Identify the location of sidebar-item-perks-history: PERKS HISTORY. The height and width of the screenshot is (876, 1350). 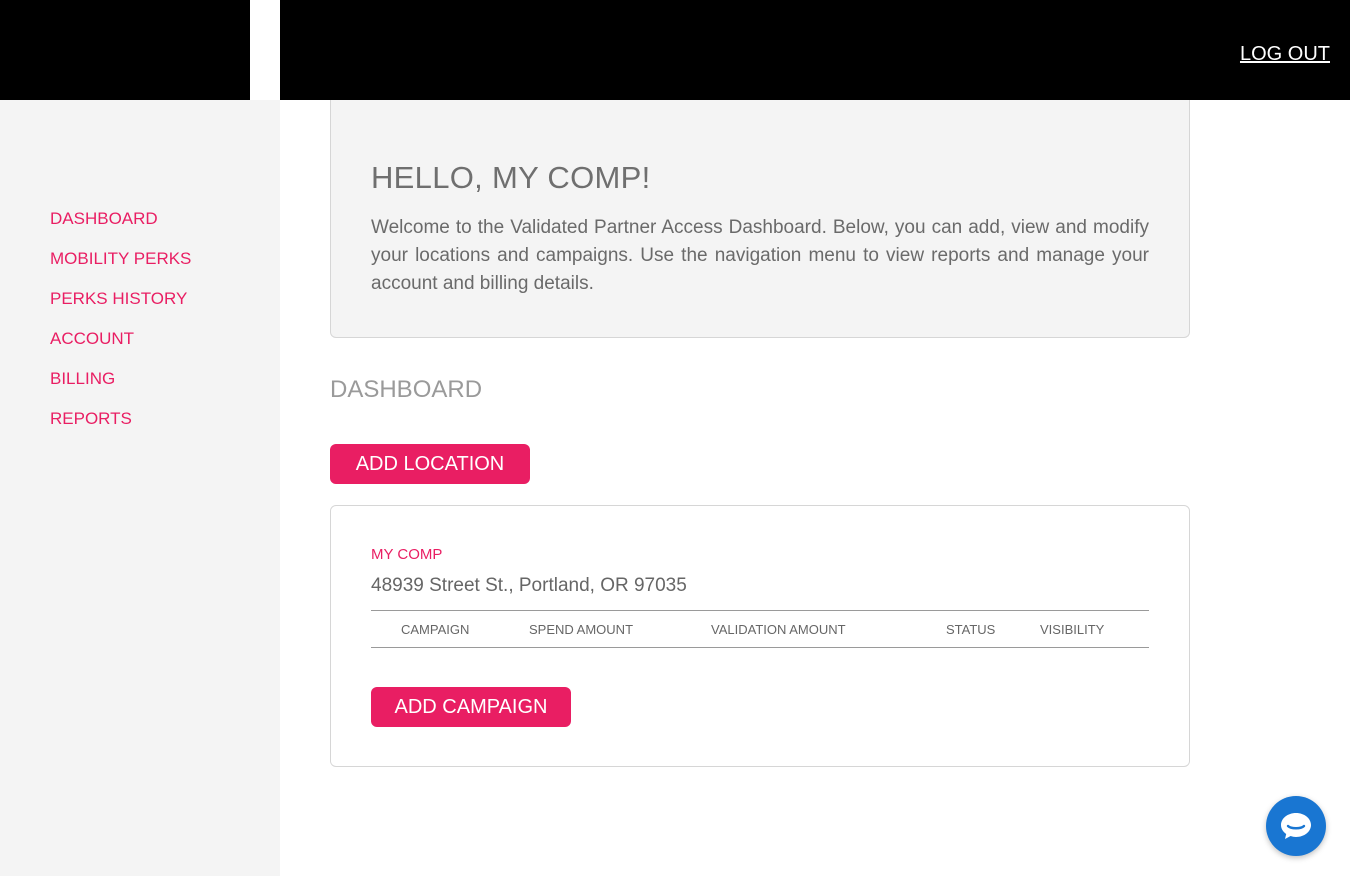
(120, 310).